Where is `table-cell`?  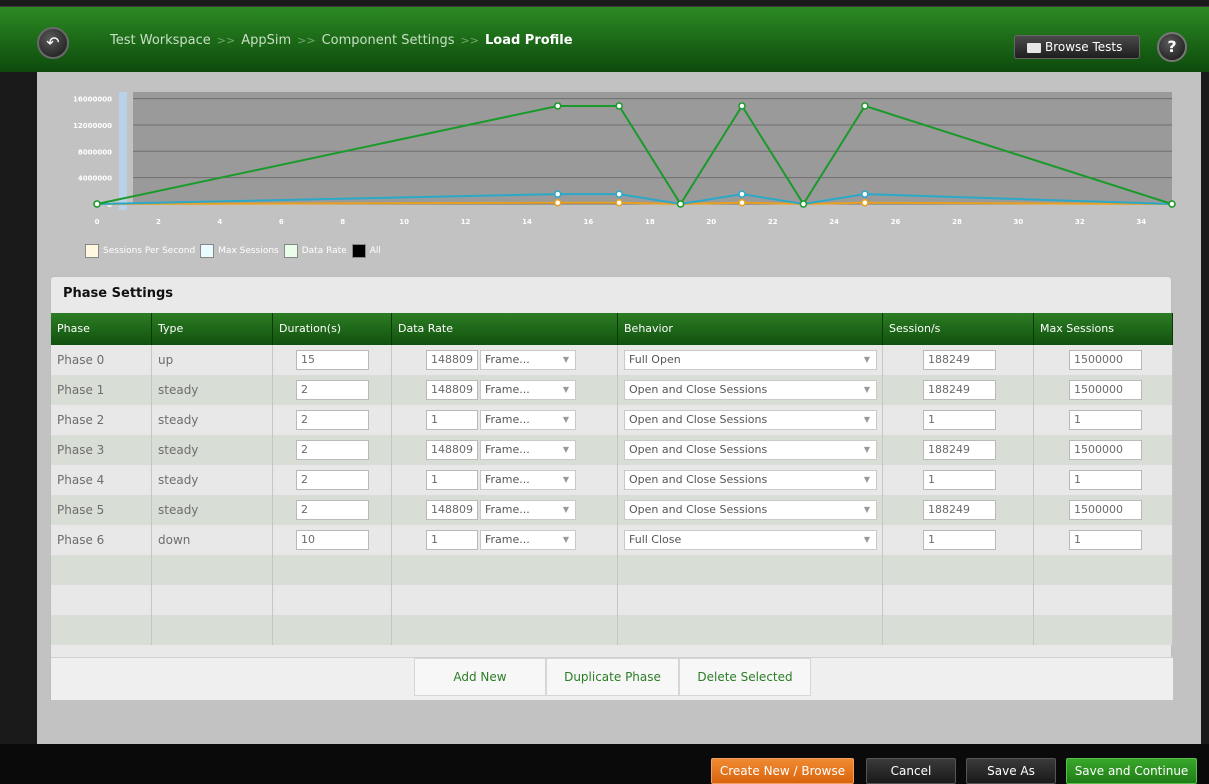
table-cell is located at coordinates (958, 570).